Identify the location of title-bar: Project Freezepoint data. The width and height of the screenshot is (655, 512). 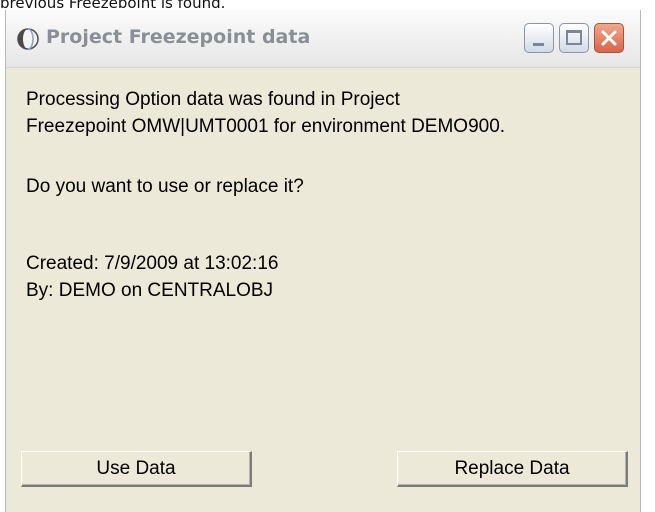
(323, 39).